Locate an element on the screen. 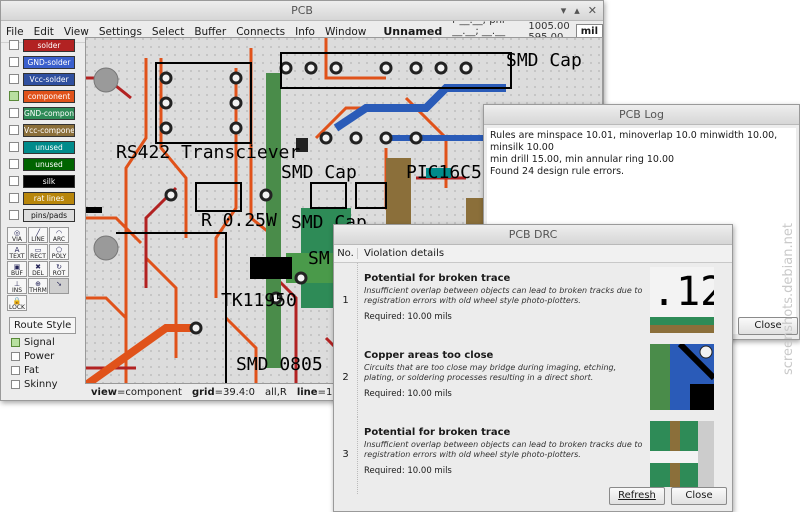 Image resolution: width=800 pixels, height=512 pixels. refresh-button: Refresh is located at coordinates (637, 496).